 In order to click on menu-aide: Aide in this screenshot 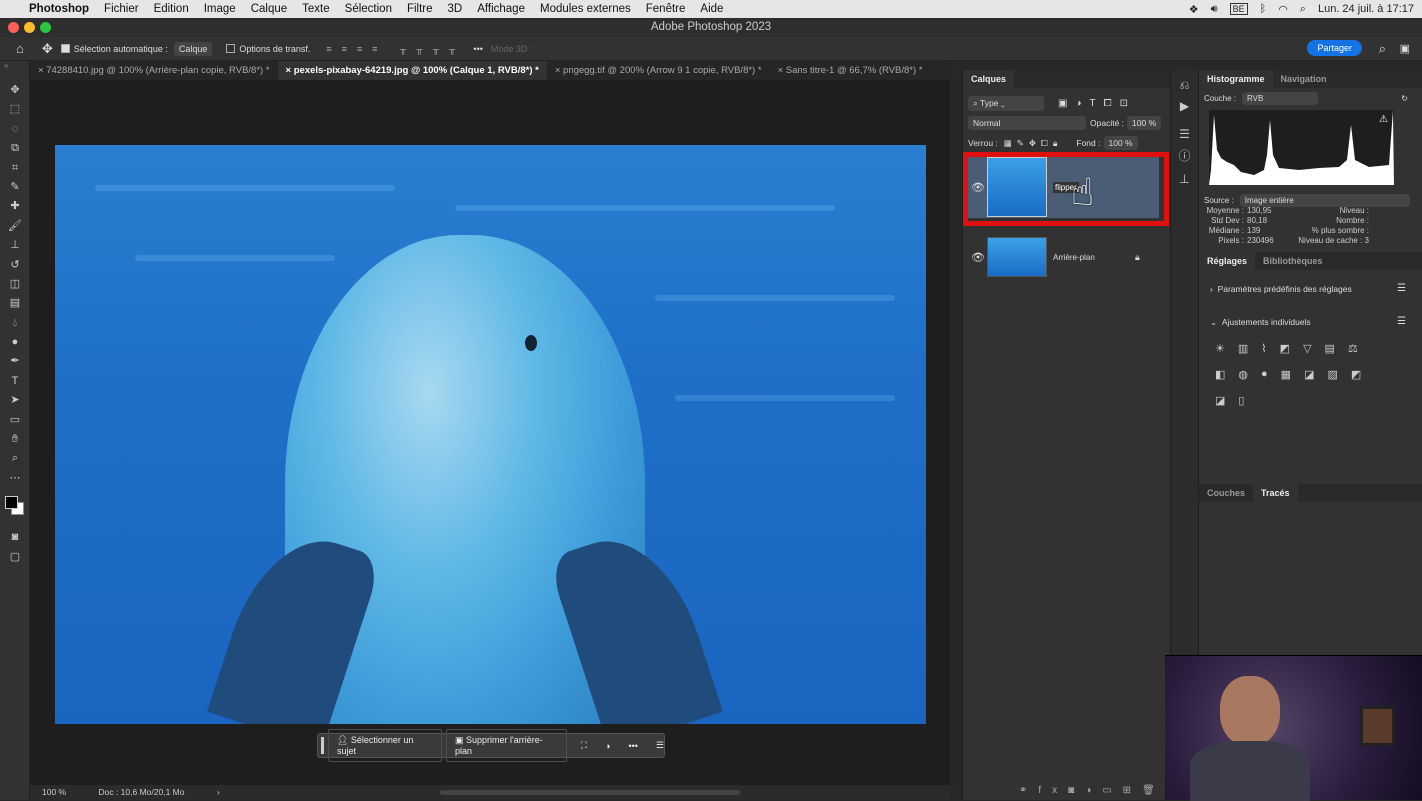, I will do `click(711, 9)`.